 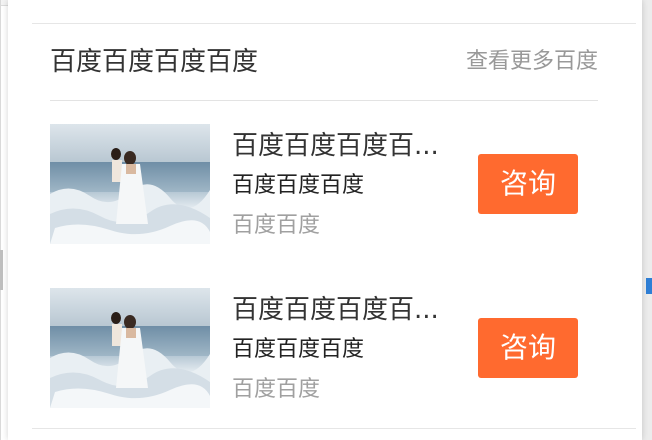 I want to click on page-left-marker, so click(x=1, y=270).